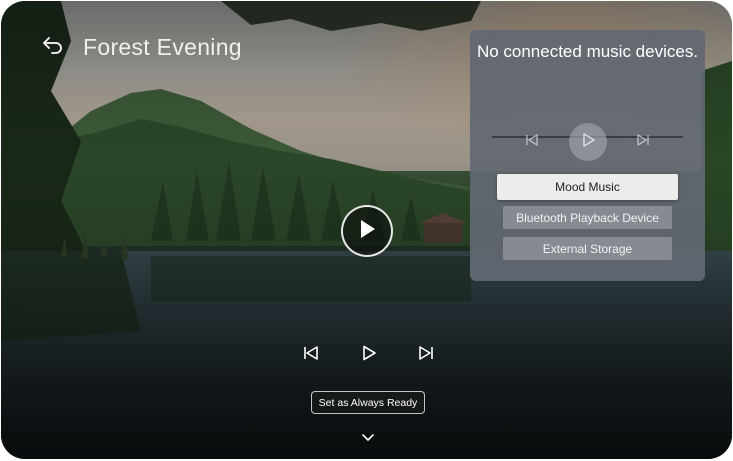 The height and width of the screenshot is (461, 733). I want to click on option-bluetooth-playback-device: Bluetooth Playback Device, so click(587, 217).